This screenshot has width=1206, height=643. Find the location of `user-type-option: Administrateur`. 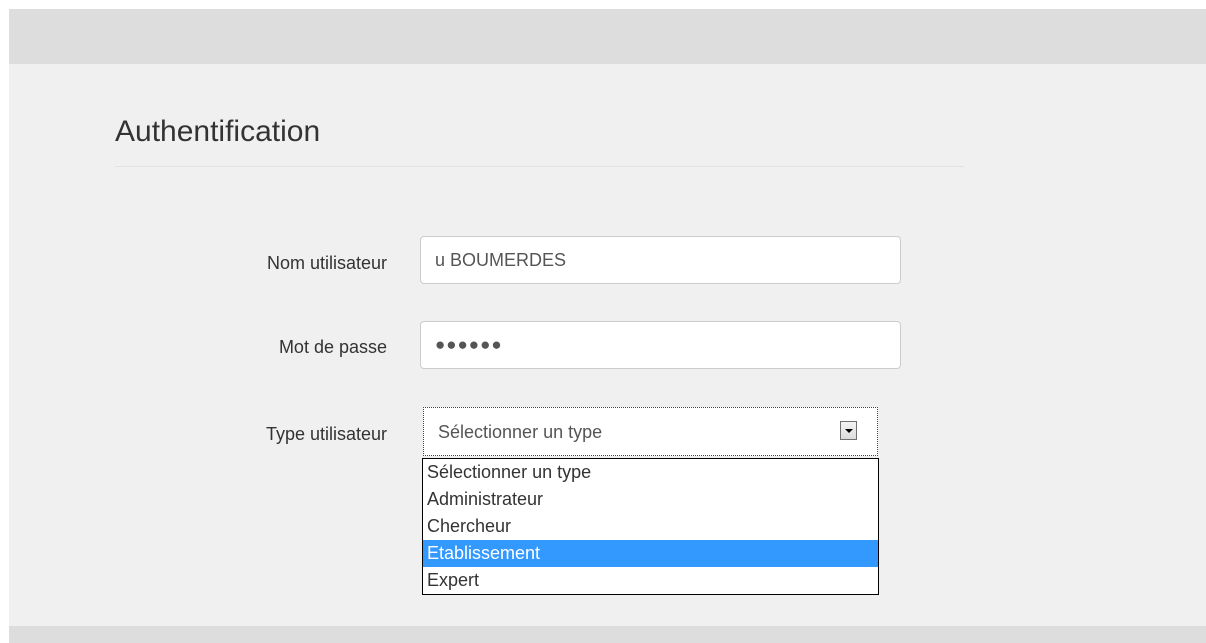

user-type-option: Administrateur is located at coordinates (650, 499).